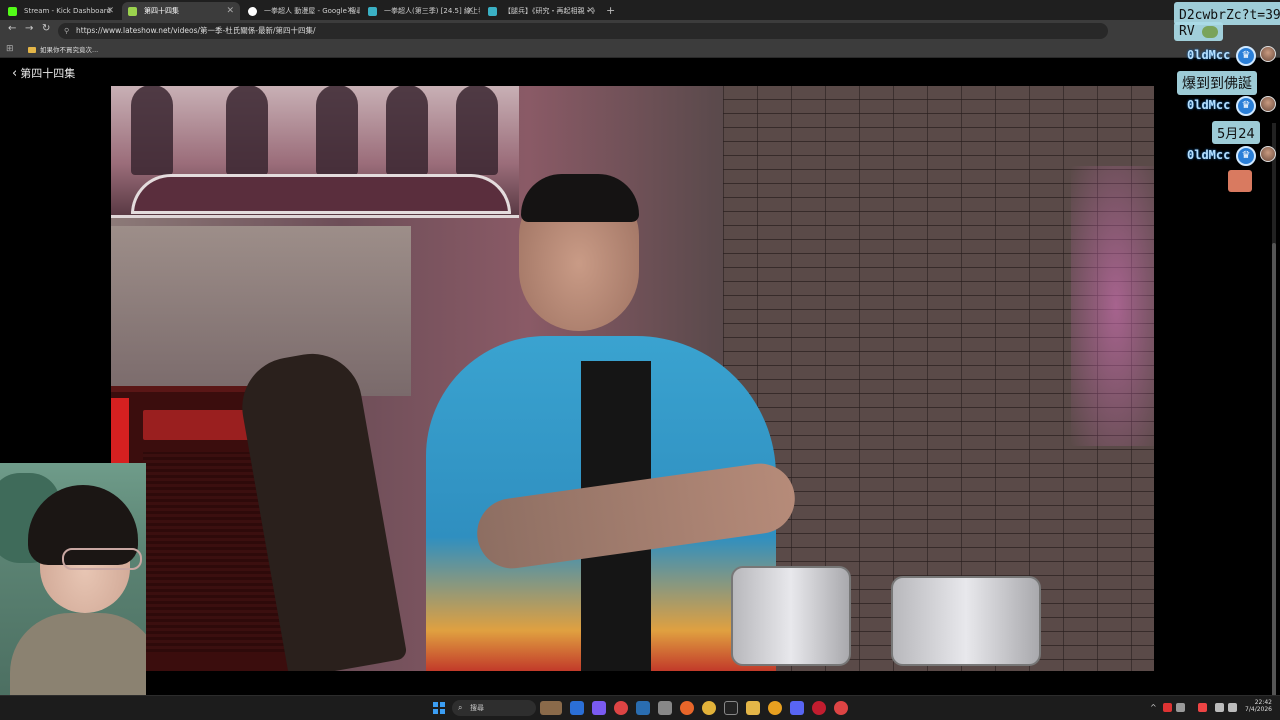 This screenshot has width=1280, height=720. I want to click on back-to-episode-link: ‹ 第四十四集, so click(43, 73).